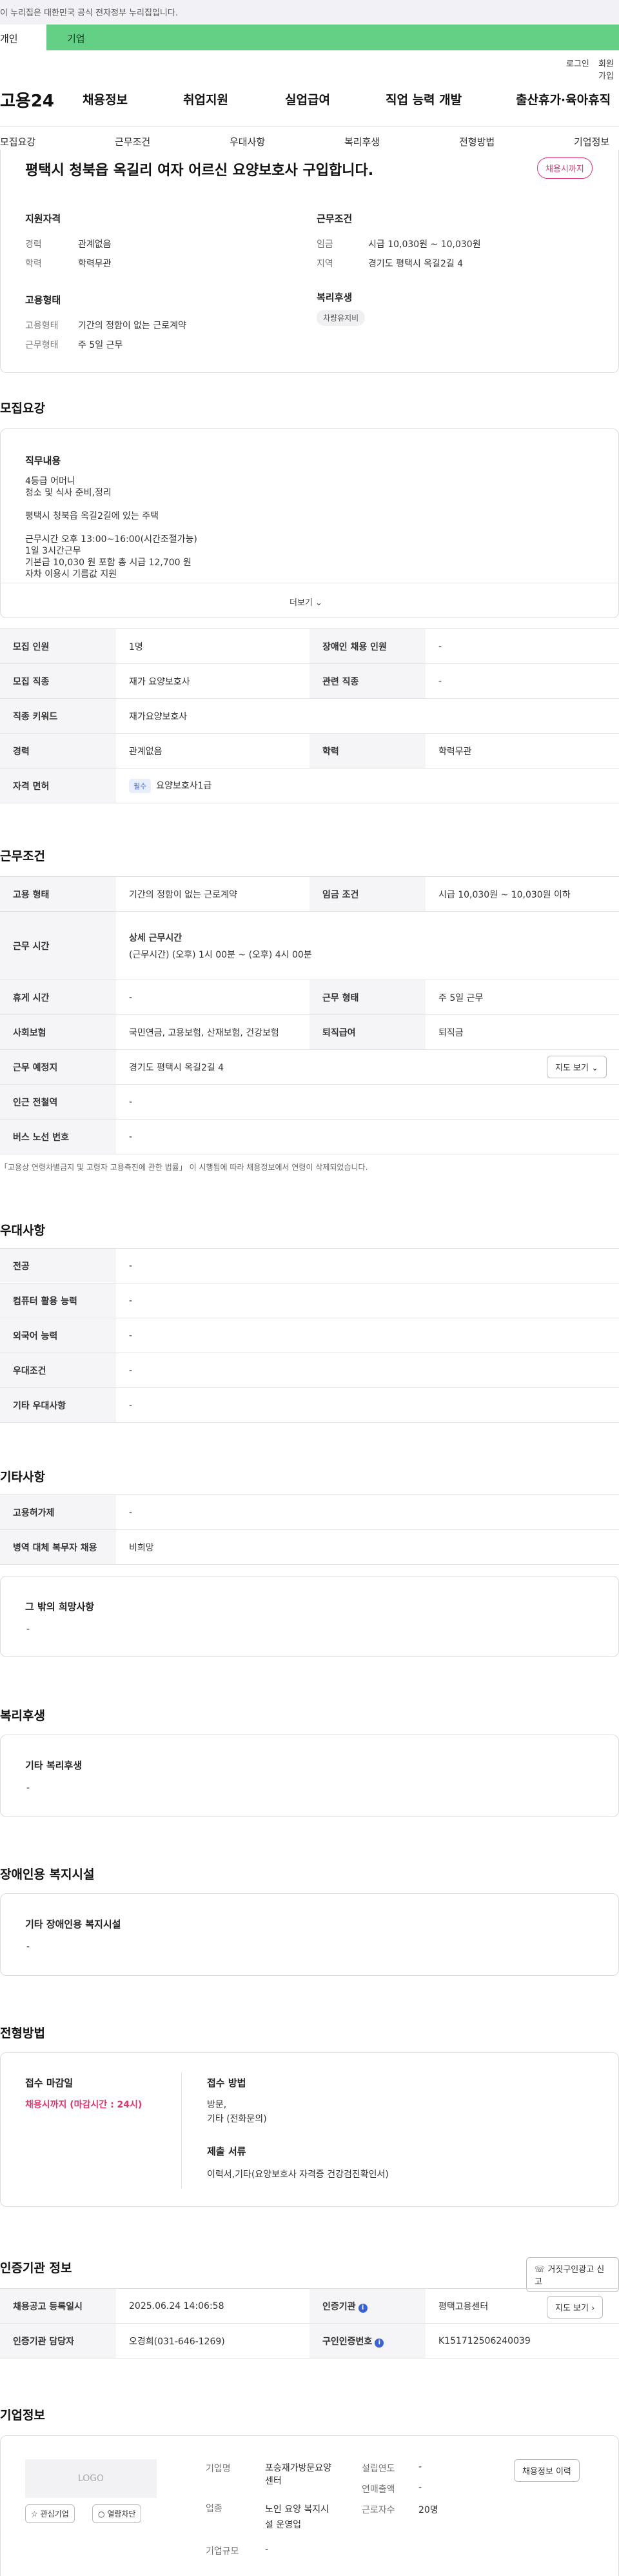 The height and width of the screenshot is (2576, 619). What do you see at coordinates (339, 2306) in the screenshot?
I see `org-label: 인증기관` at bounding box center [339, 2306].